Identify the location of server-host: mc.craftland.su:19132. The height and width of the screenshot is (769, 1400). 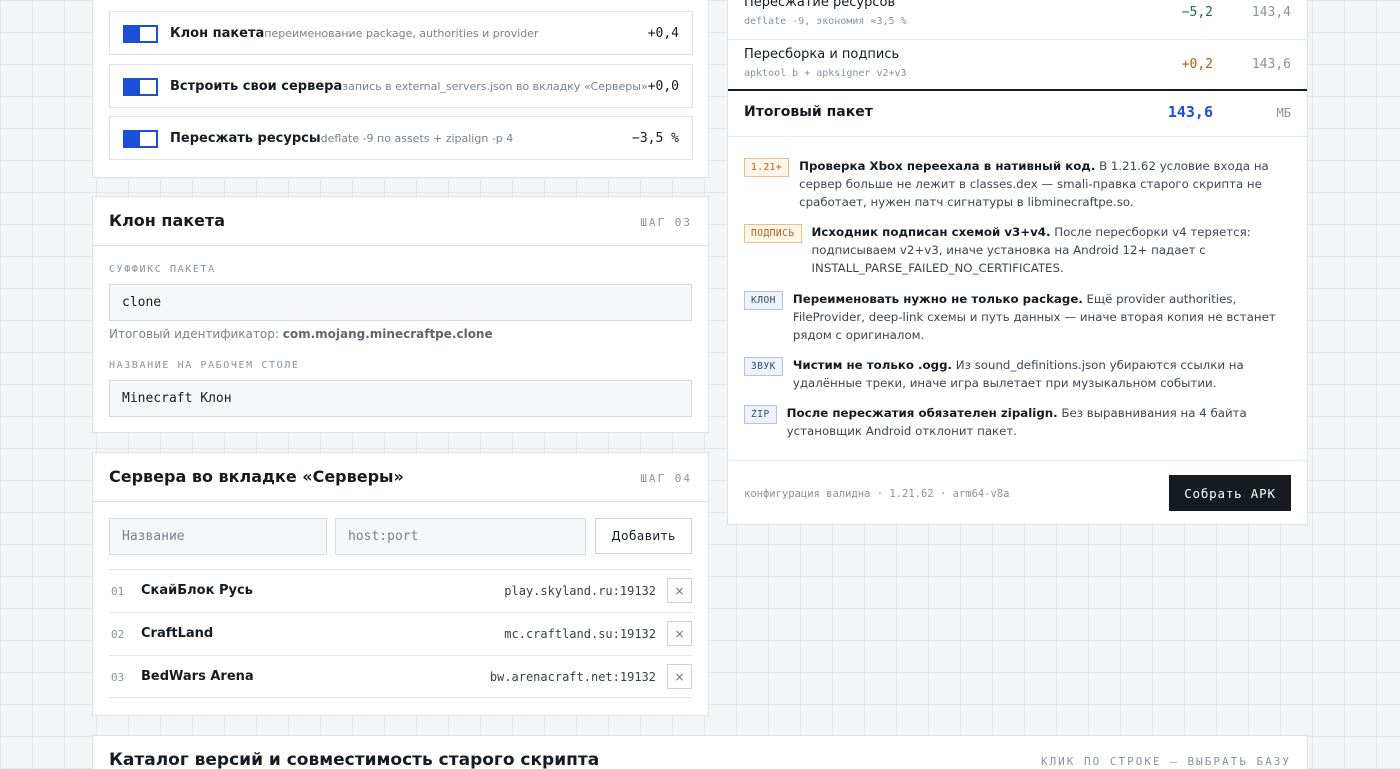
(580, 634).